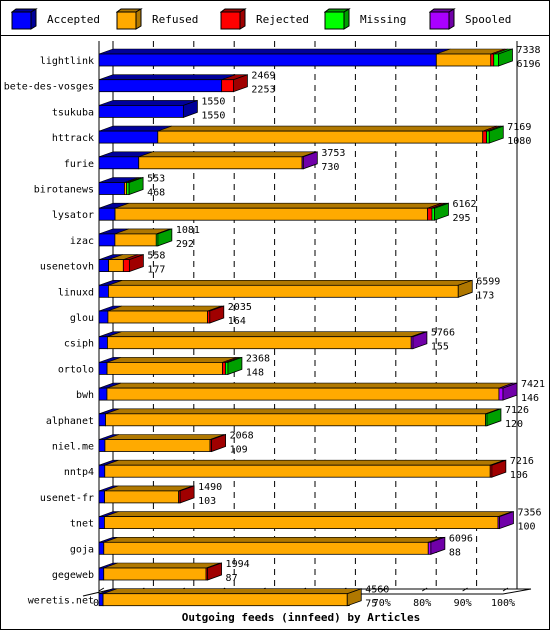  I want to click on bar-row-bwh: bwh 7421 146, so click(310, 391).